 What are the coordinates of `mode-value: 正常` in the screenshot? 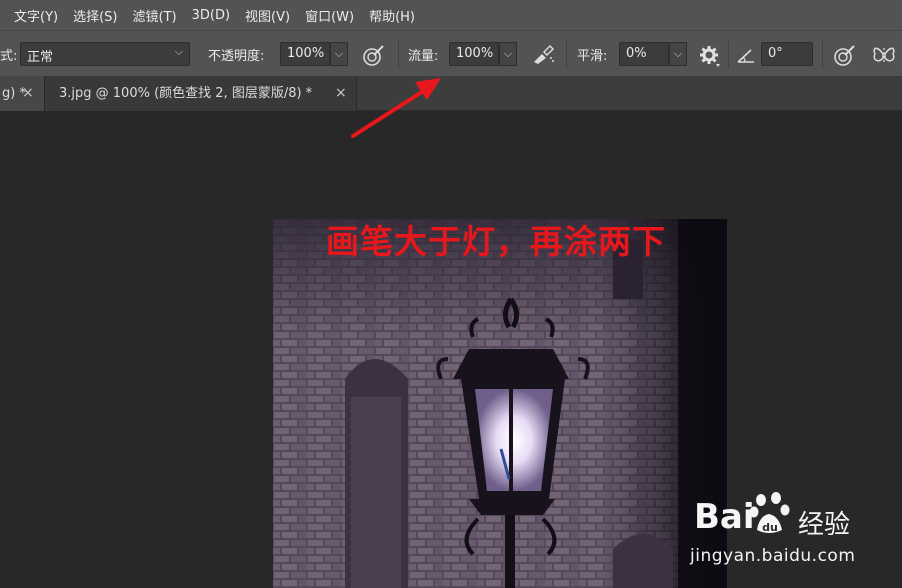 It's located at (40, 57).